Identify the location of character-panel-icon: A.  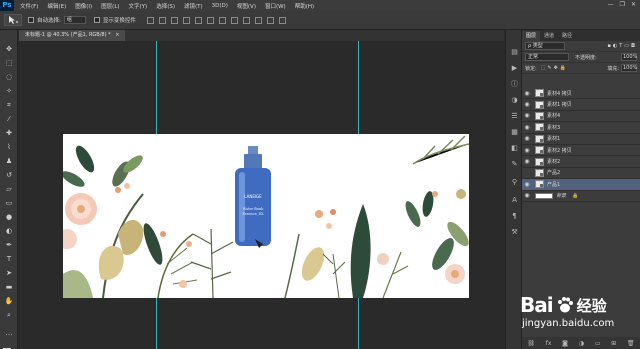
(514, 200).